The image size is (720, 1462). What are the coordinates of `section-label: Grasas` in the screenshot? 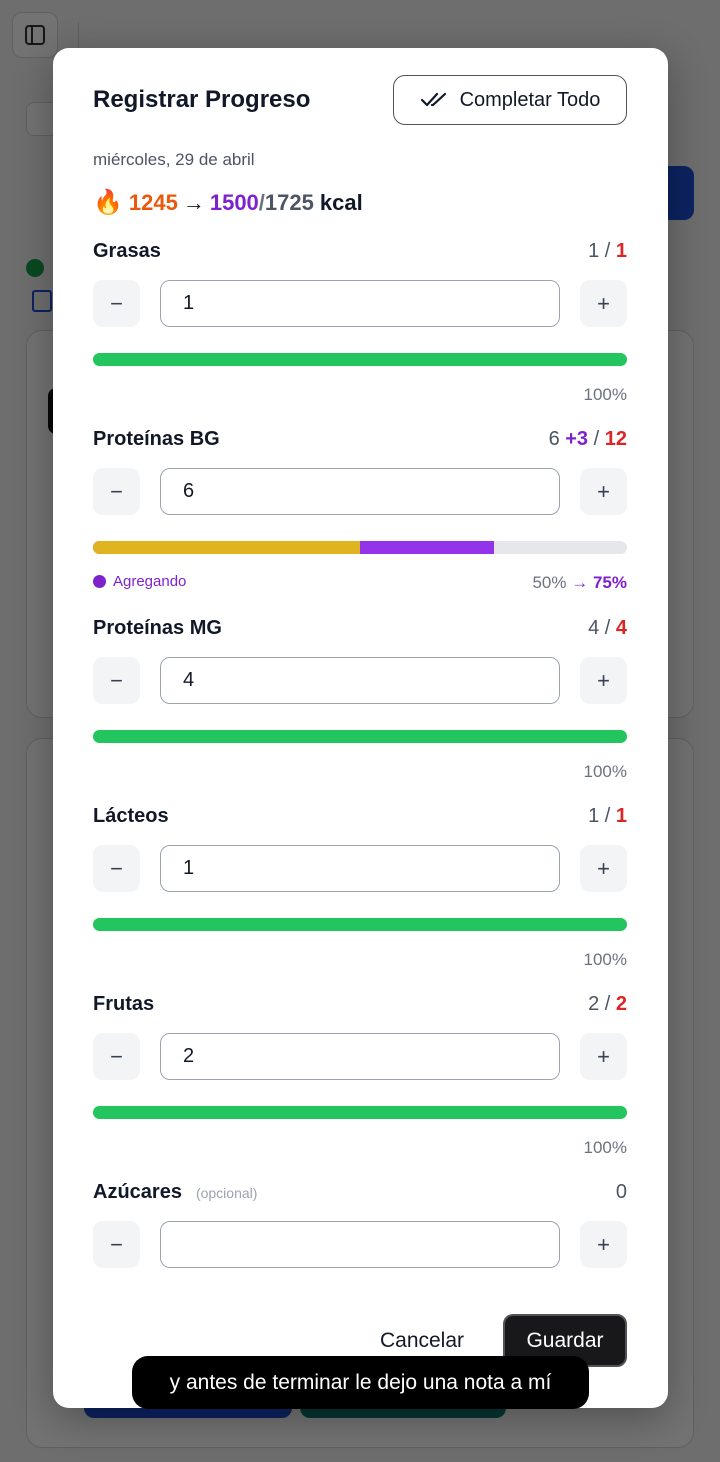 It's located at (127, 251).